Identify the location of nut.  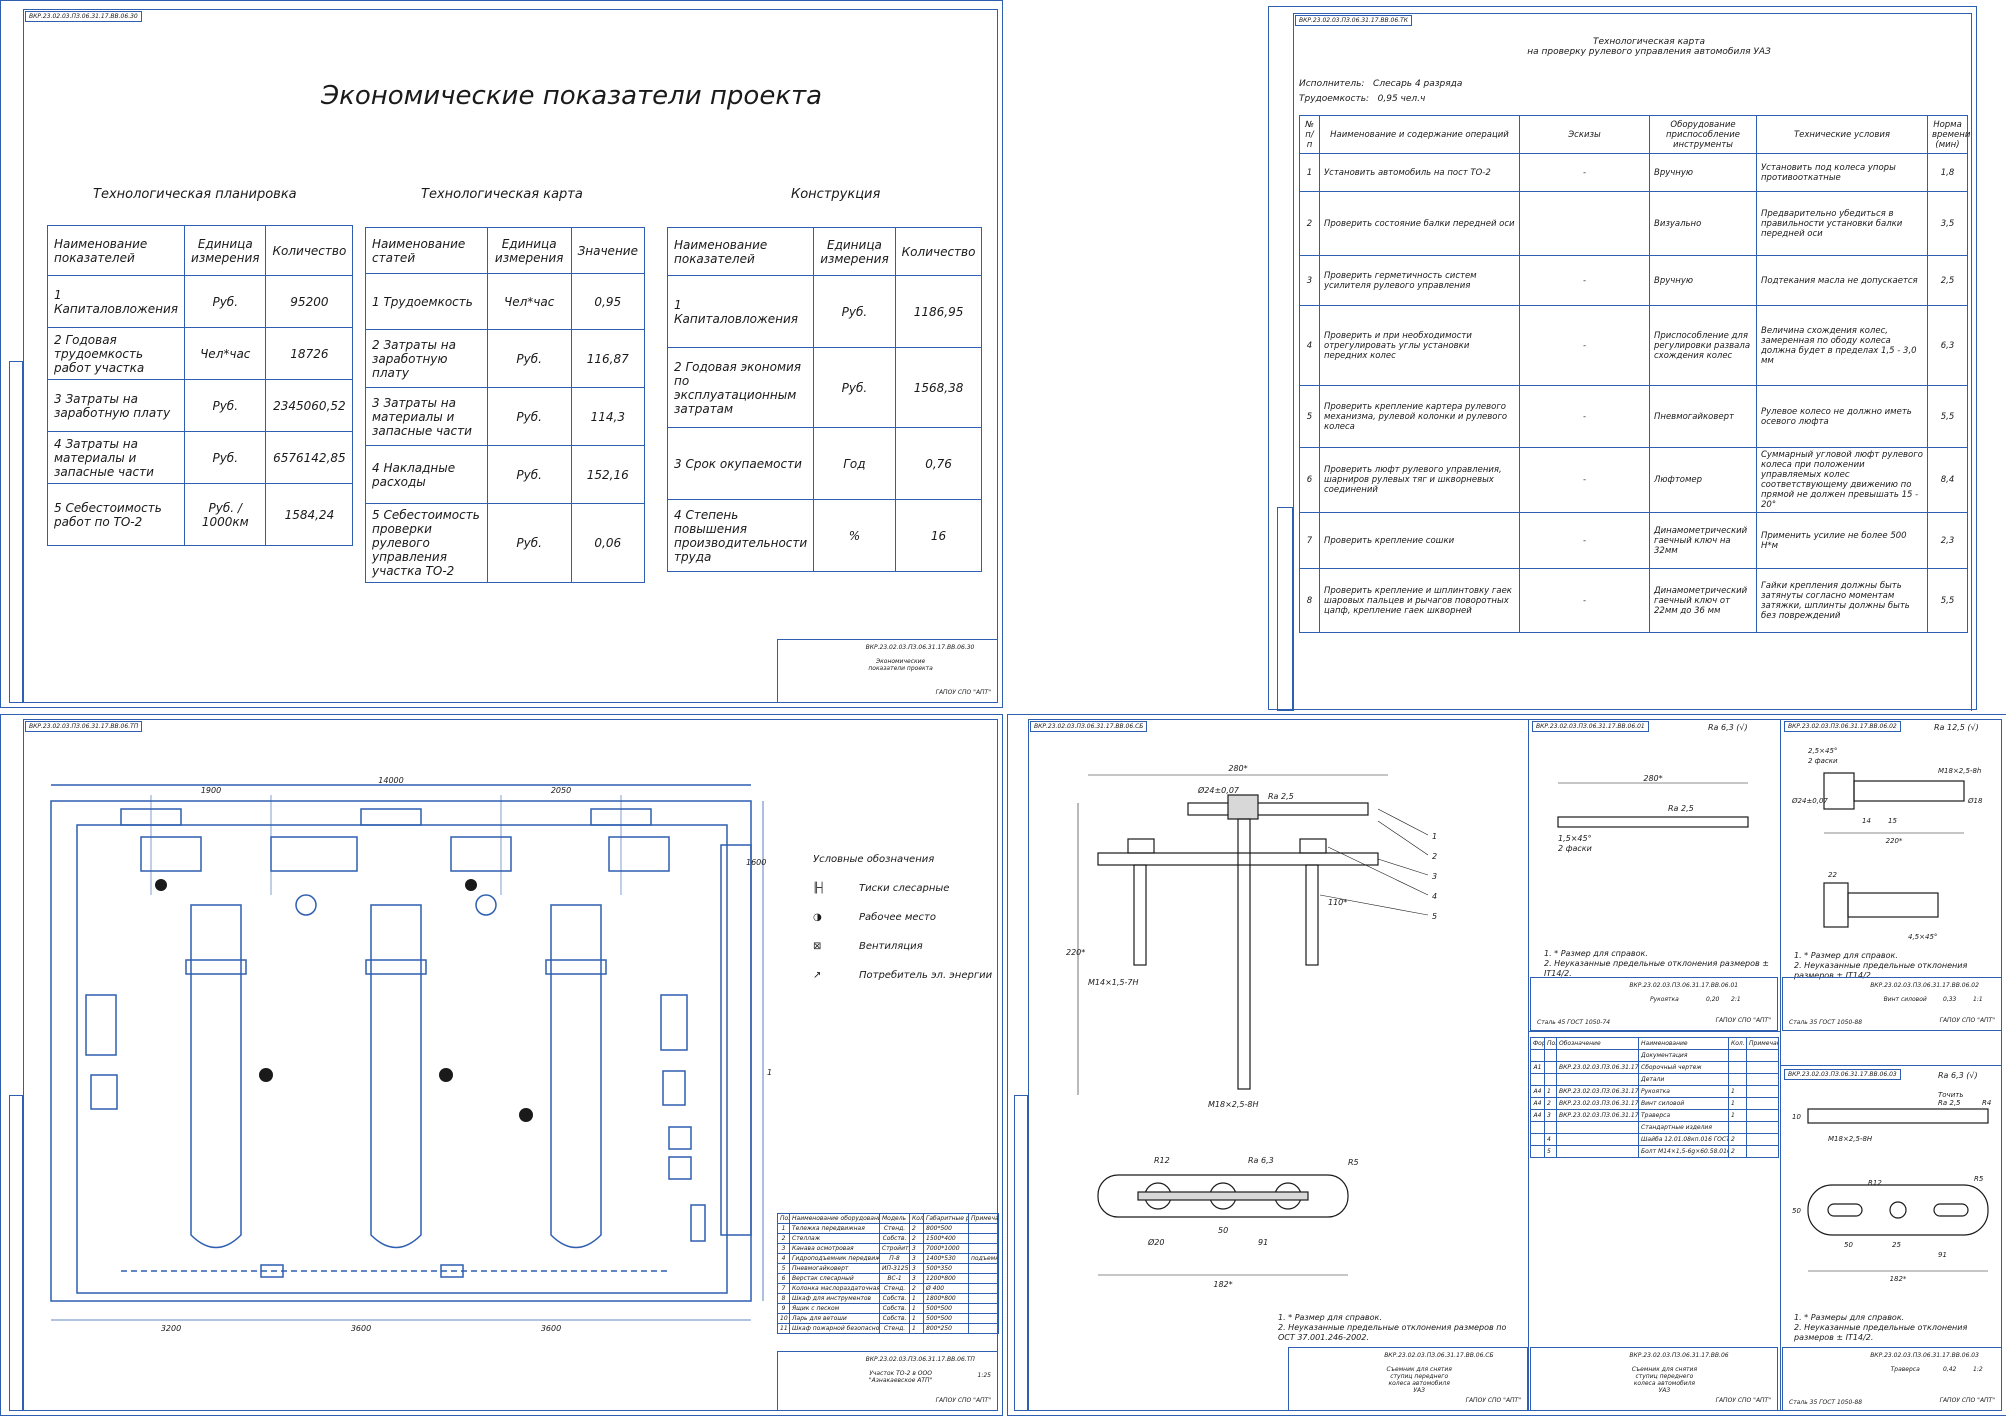
(1141, 846).